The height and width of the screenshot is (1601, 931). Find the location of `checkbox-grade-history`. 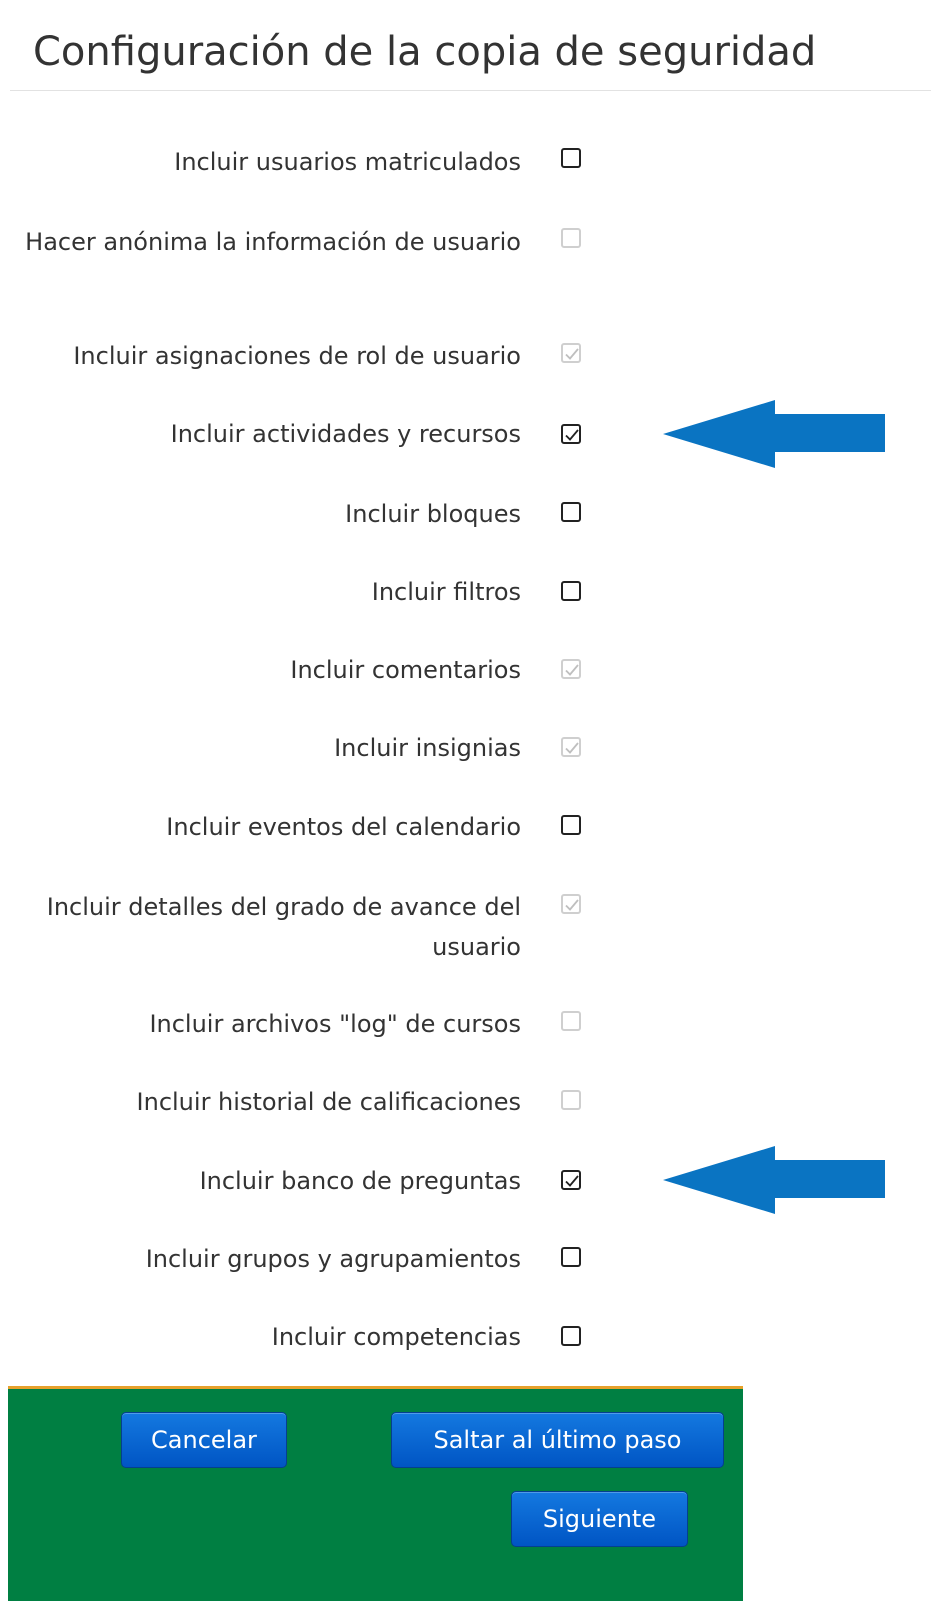

checkbox-grade-history is located at coordinates (571, 1100).